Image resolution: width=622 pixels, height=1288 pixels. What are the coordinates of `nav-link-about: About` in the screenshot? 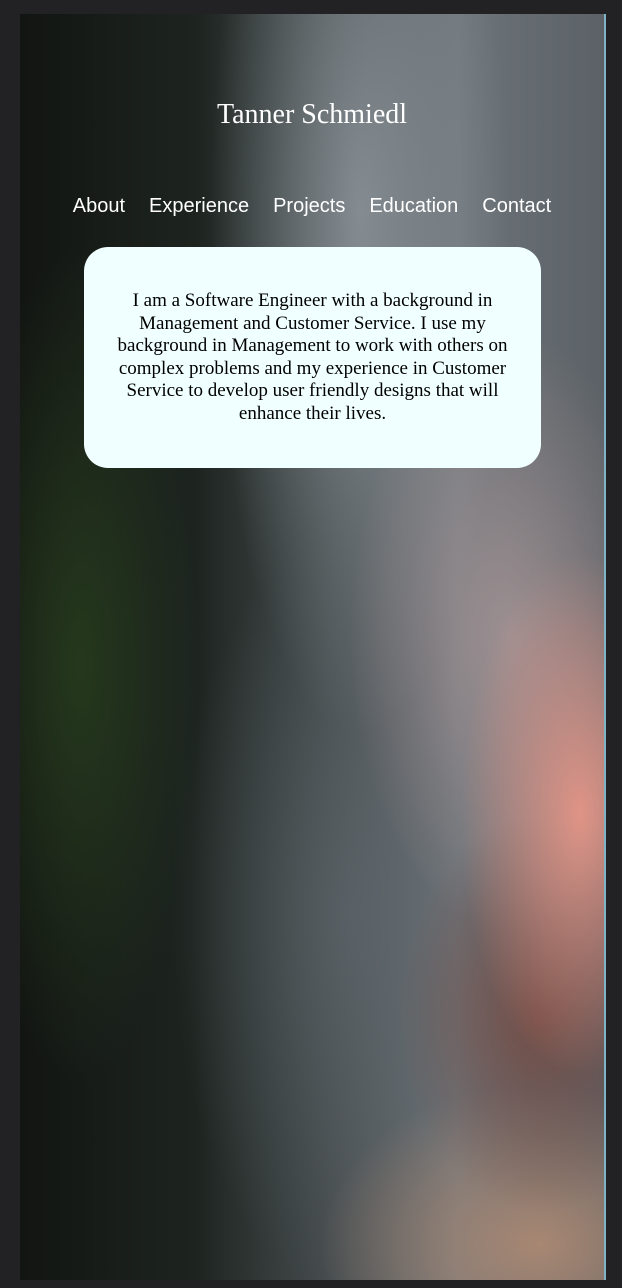 It's located at (99, 206).